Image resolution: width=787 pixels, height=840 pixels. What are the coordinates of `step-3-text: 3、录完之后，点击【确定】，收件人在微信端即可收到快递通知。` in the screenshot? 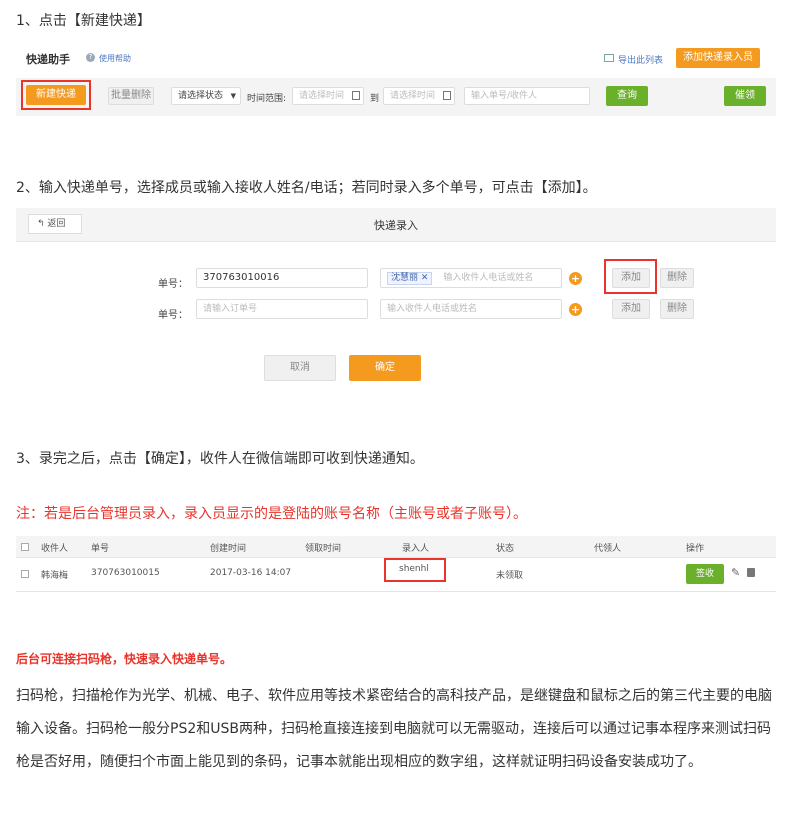 It's located at (220, 459).